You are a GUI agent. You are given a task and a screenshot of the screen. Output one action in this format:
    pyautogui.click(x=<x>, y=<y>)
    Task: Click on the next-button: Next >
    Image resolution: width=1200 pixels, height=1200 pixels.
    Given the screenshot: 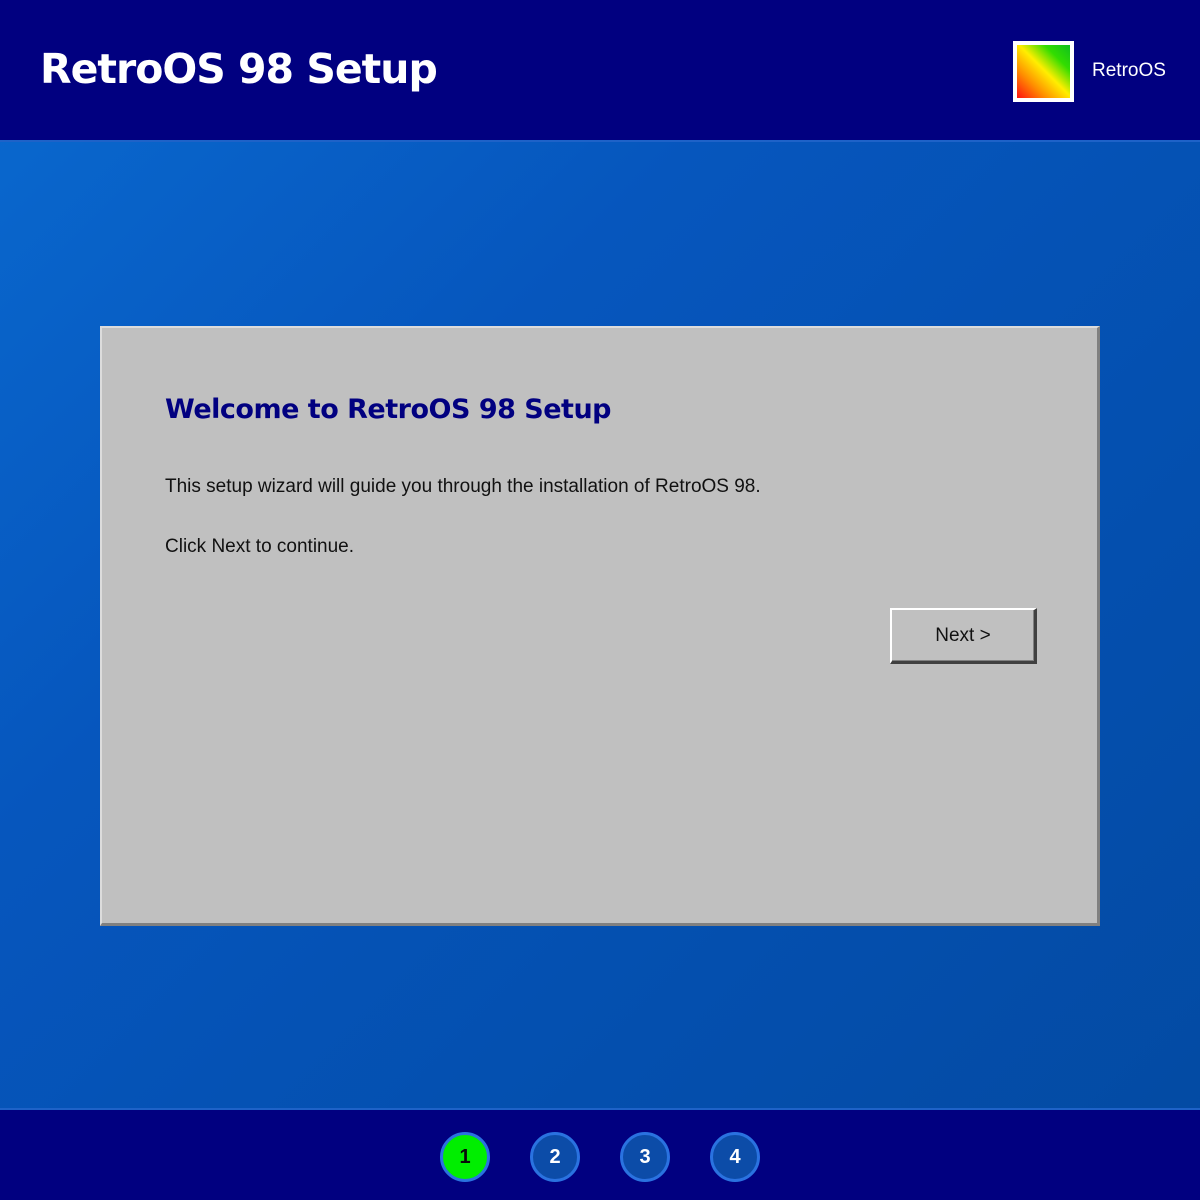 What is the action you would take?
    pyautogui.click(x=963, y=636)
    